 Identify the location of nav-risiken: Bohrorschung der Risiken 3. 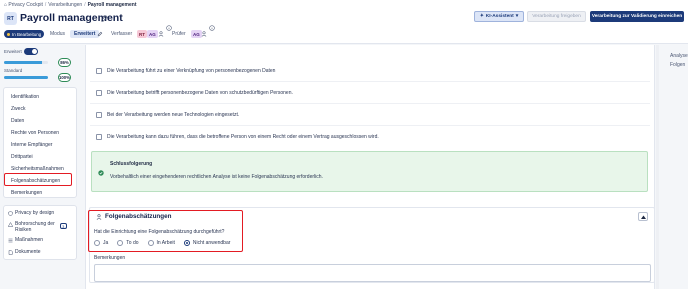
(37, 227).